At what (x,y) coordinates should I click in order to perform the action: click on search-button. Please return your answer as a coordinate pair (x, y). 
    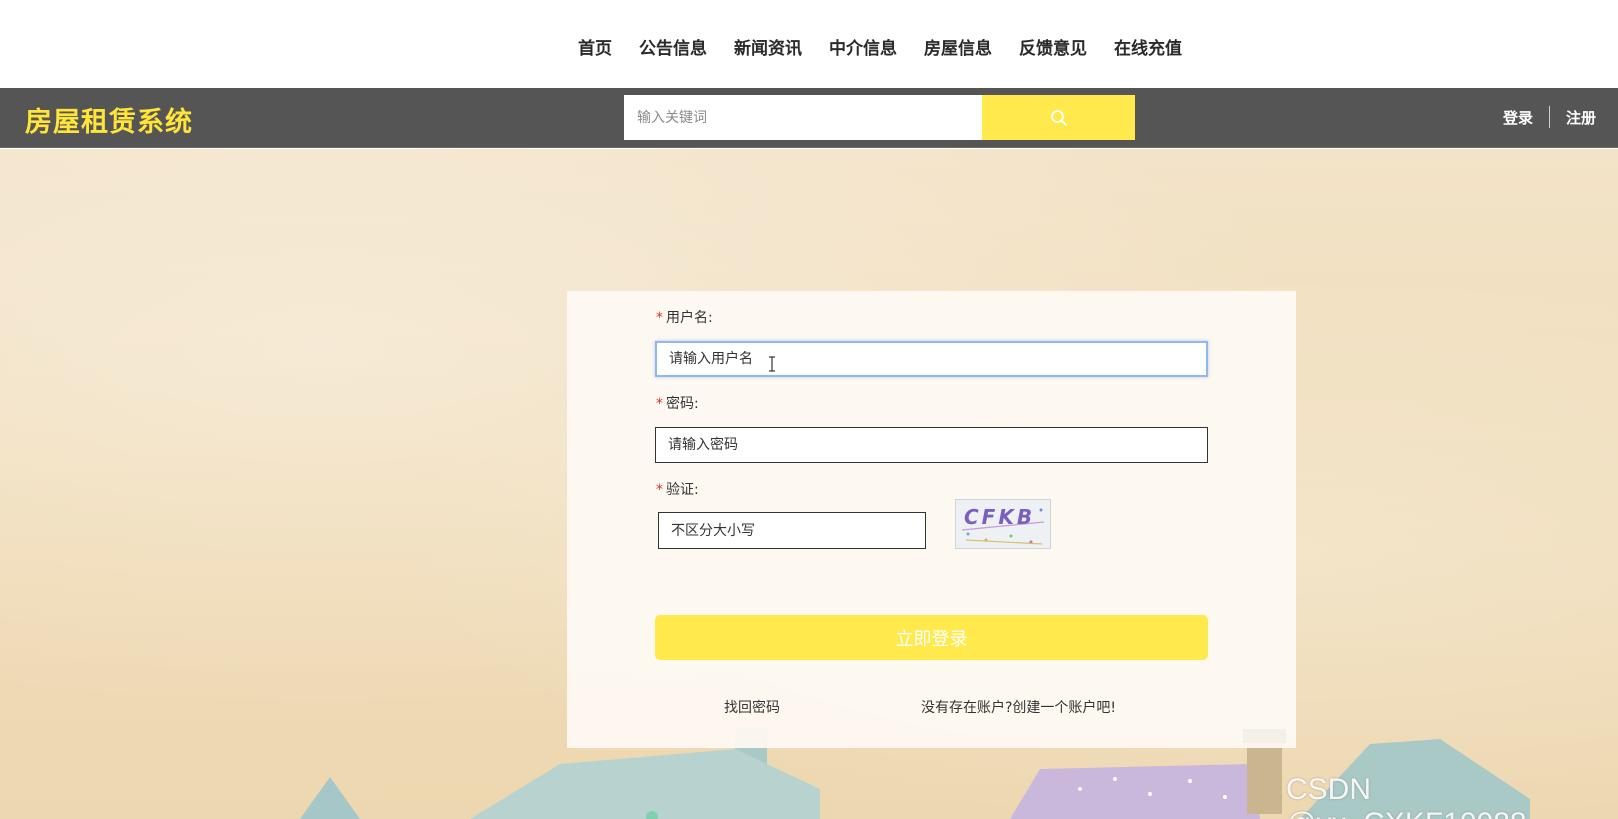
    Looking at the image, I should click on (1058, 117).